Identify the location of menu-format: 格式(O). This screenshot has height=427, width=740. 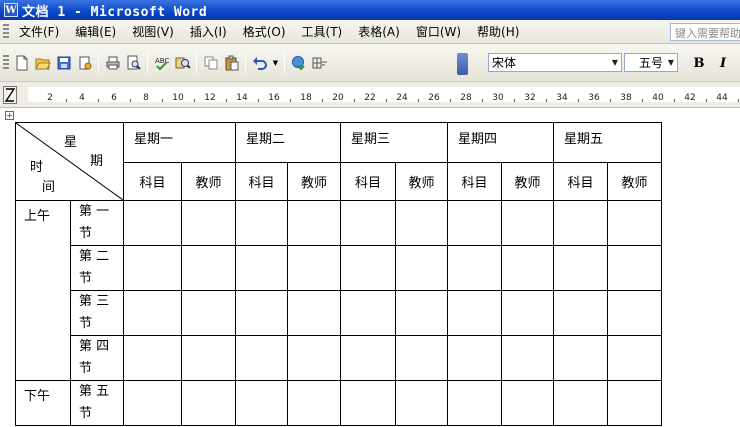
(264, 31).